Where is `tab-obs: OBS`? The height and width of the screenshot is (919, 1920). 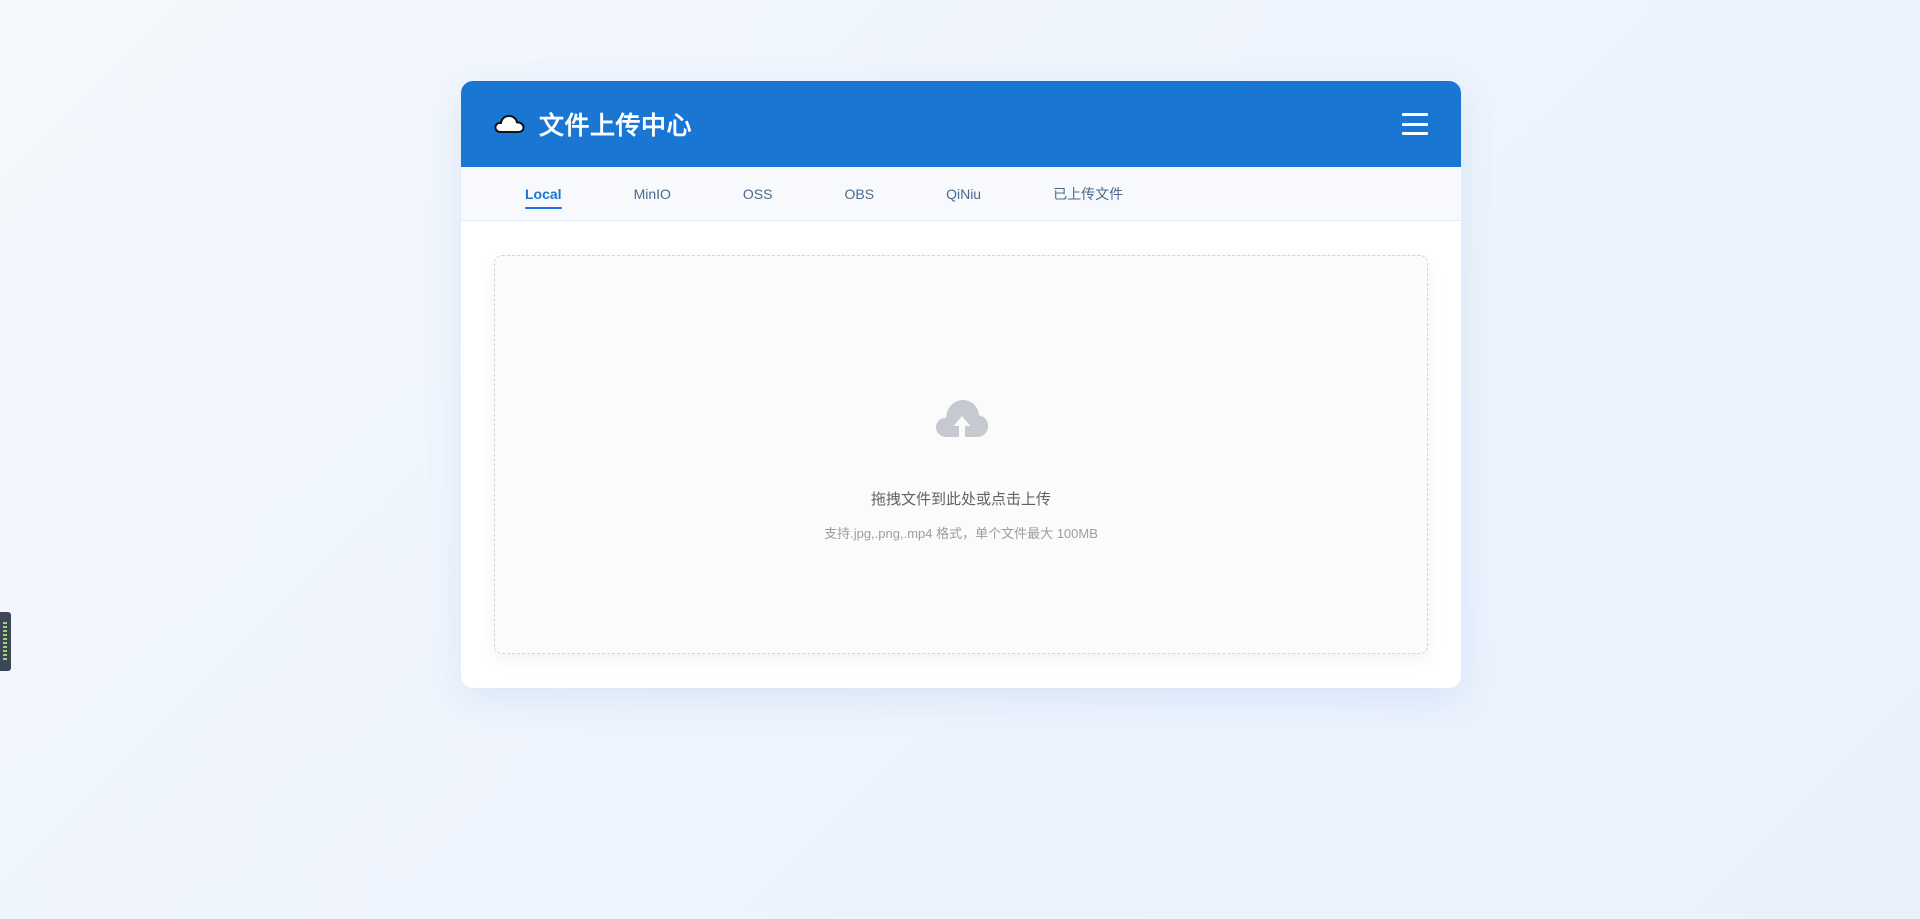 tab-obs: OBS is located at coordinates (860, 194).